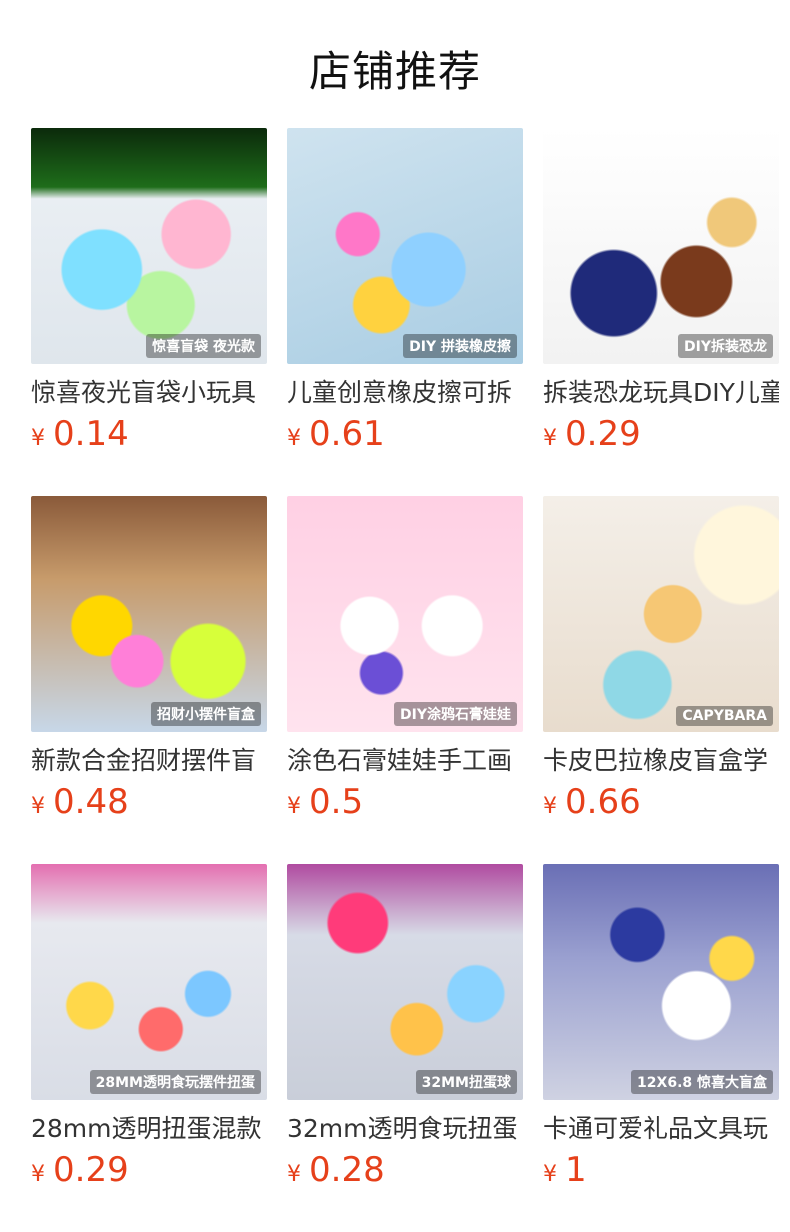  I want to click on product-image: 32MM扭蛋球, so click(405, 982).